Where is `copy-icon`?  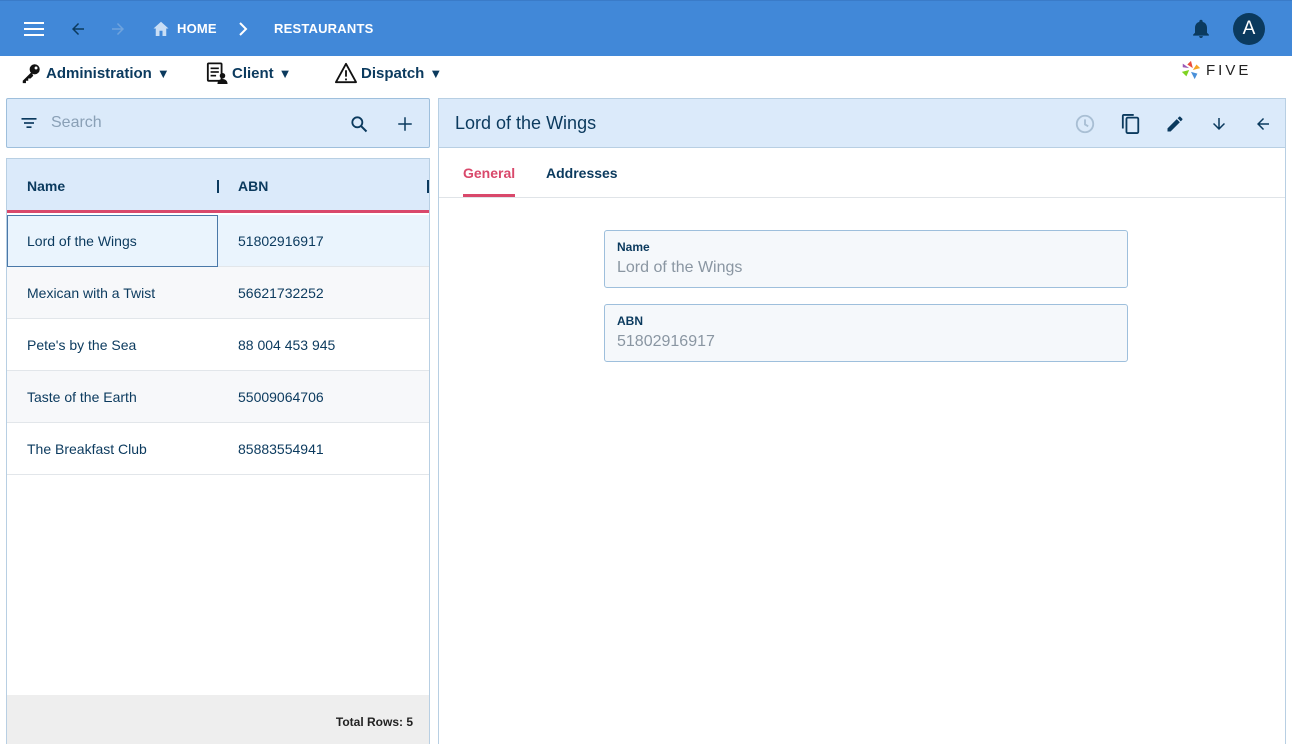
copy-icon is located at coordinates (1131, 124).